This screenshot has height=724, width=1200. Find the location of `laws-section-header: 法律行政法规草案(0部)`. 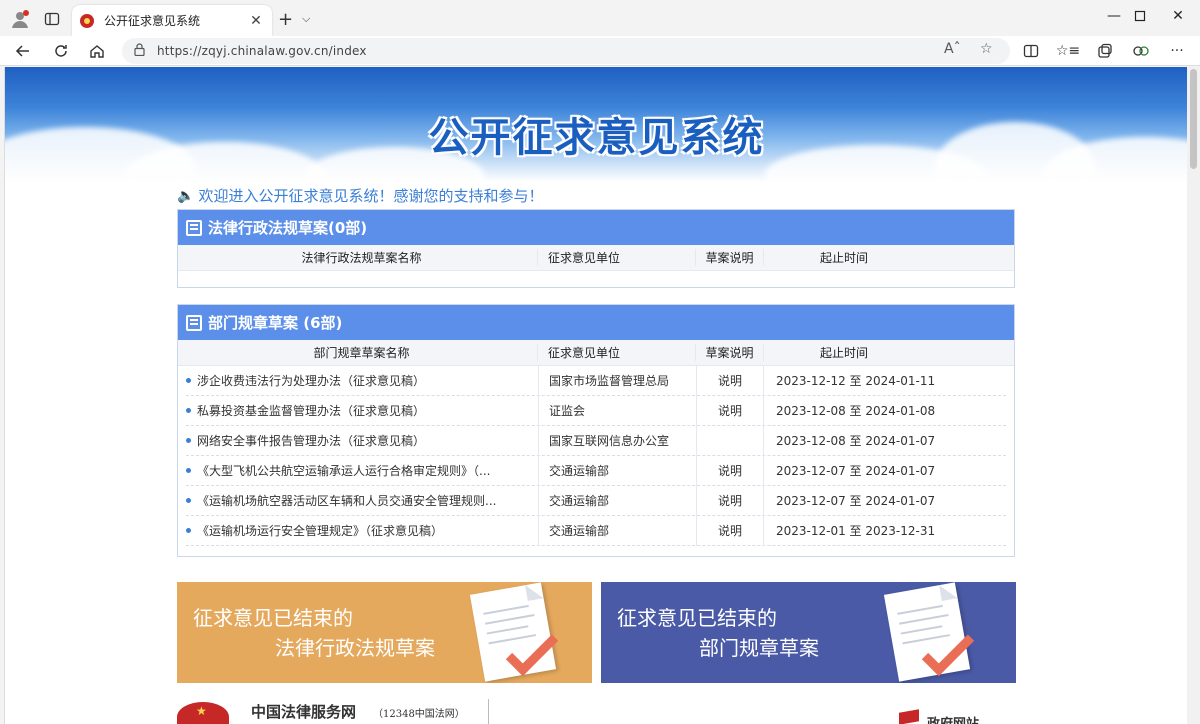

laws-section-header: 法律行政法规草案(0部) is located at coordinates (596, 227).